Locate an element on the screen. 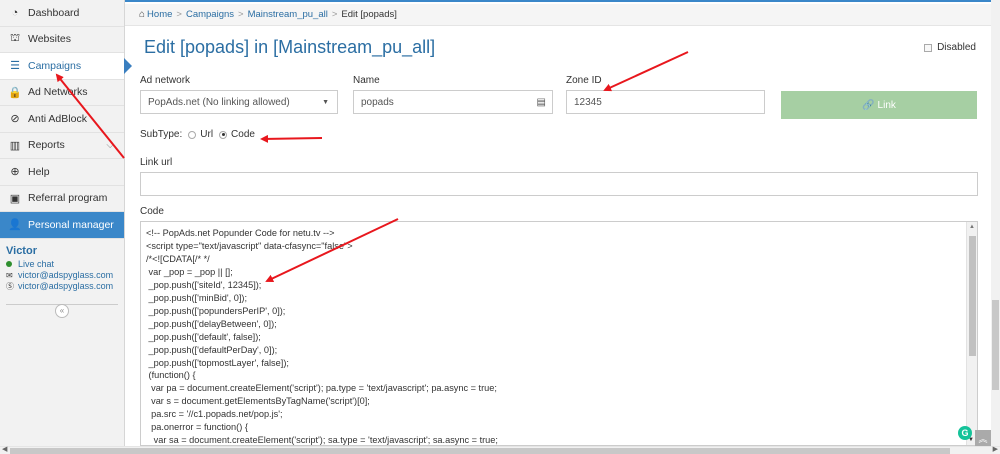 The height and width of the screenshot is (454, 1000). manager-name: Victor is located at coordinates (21, 250).